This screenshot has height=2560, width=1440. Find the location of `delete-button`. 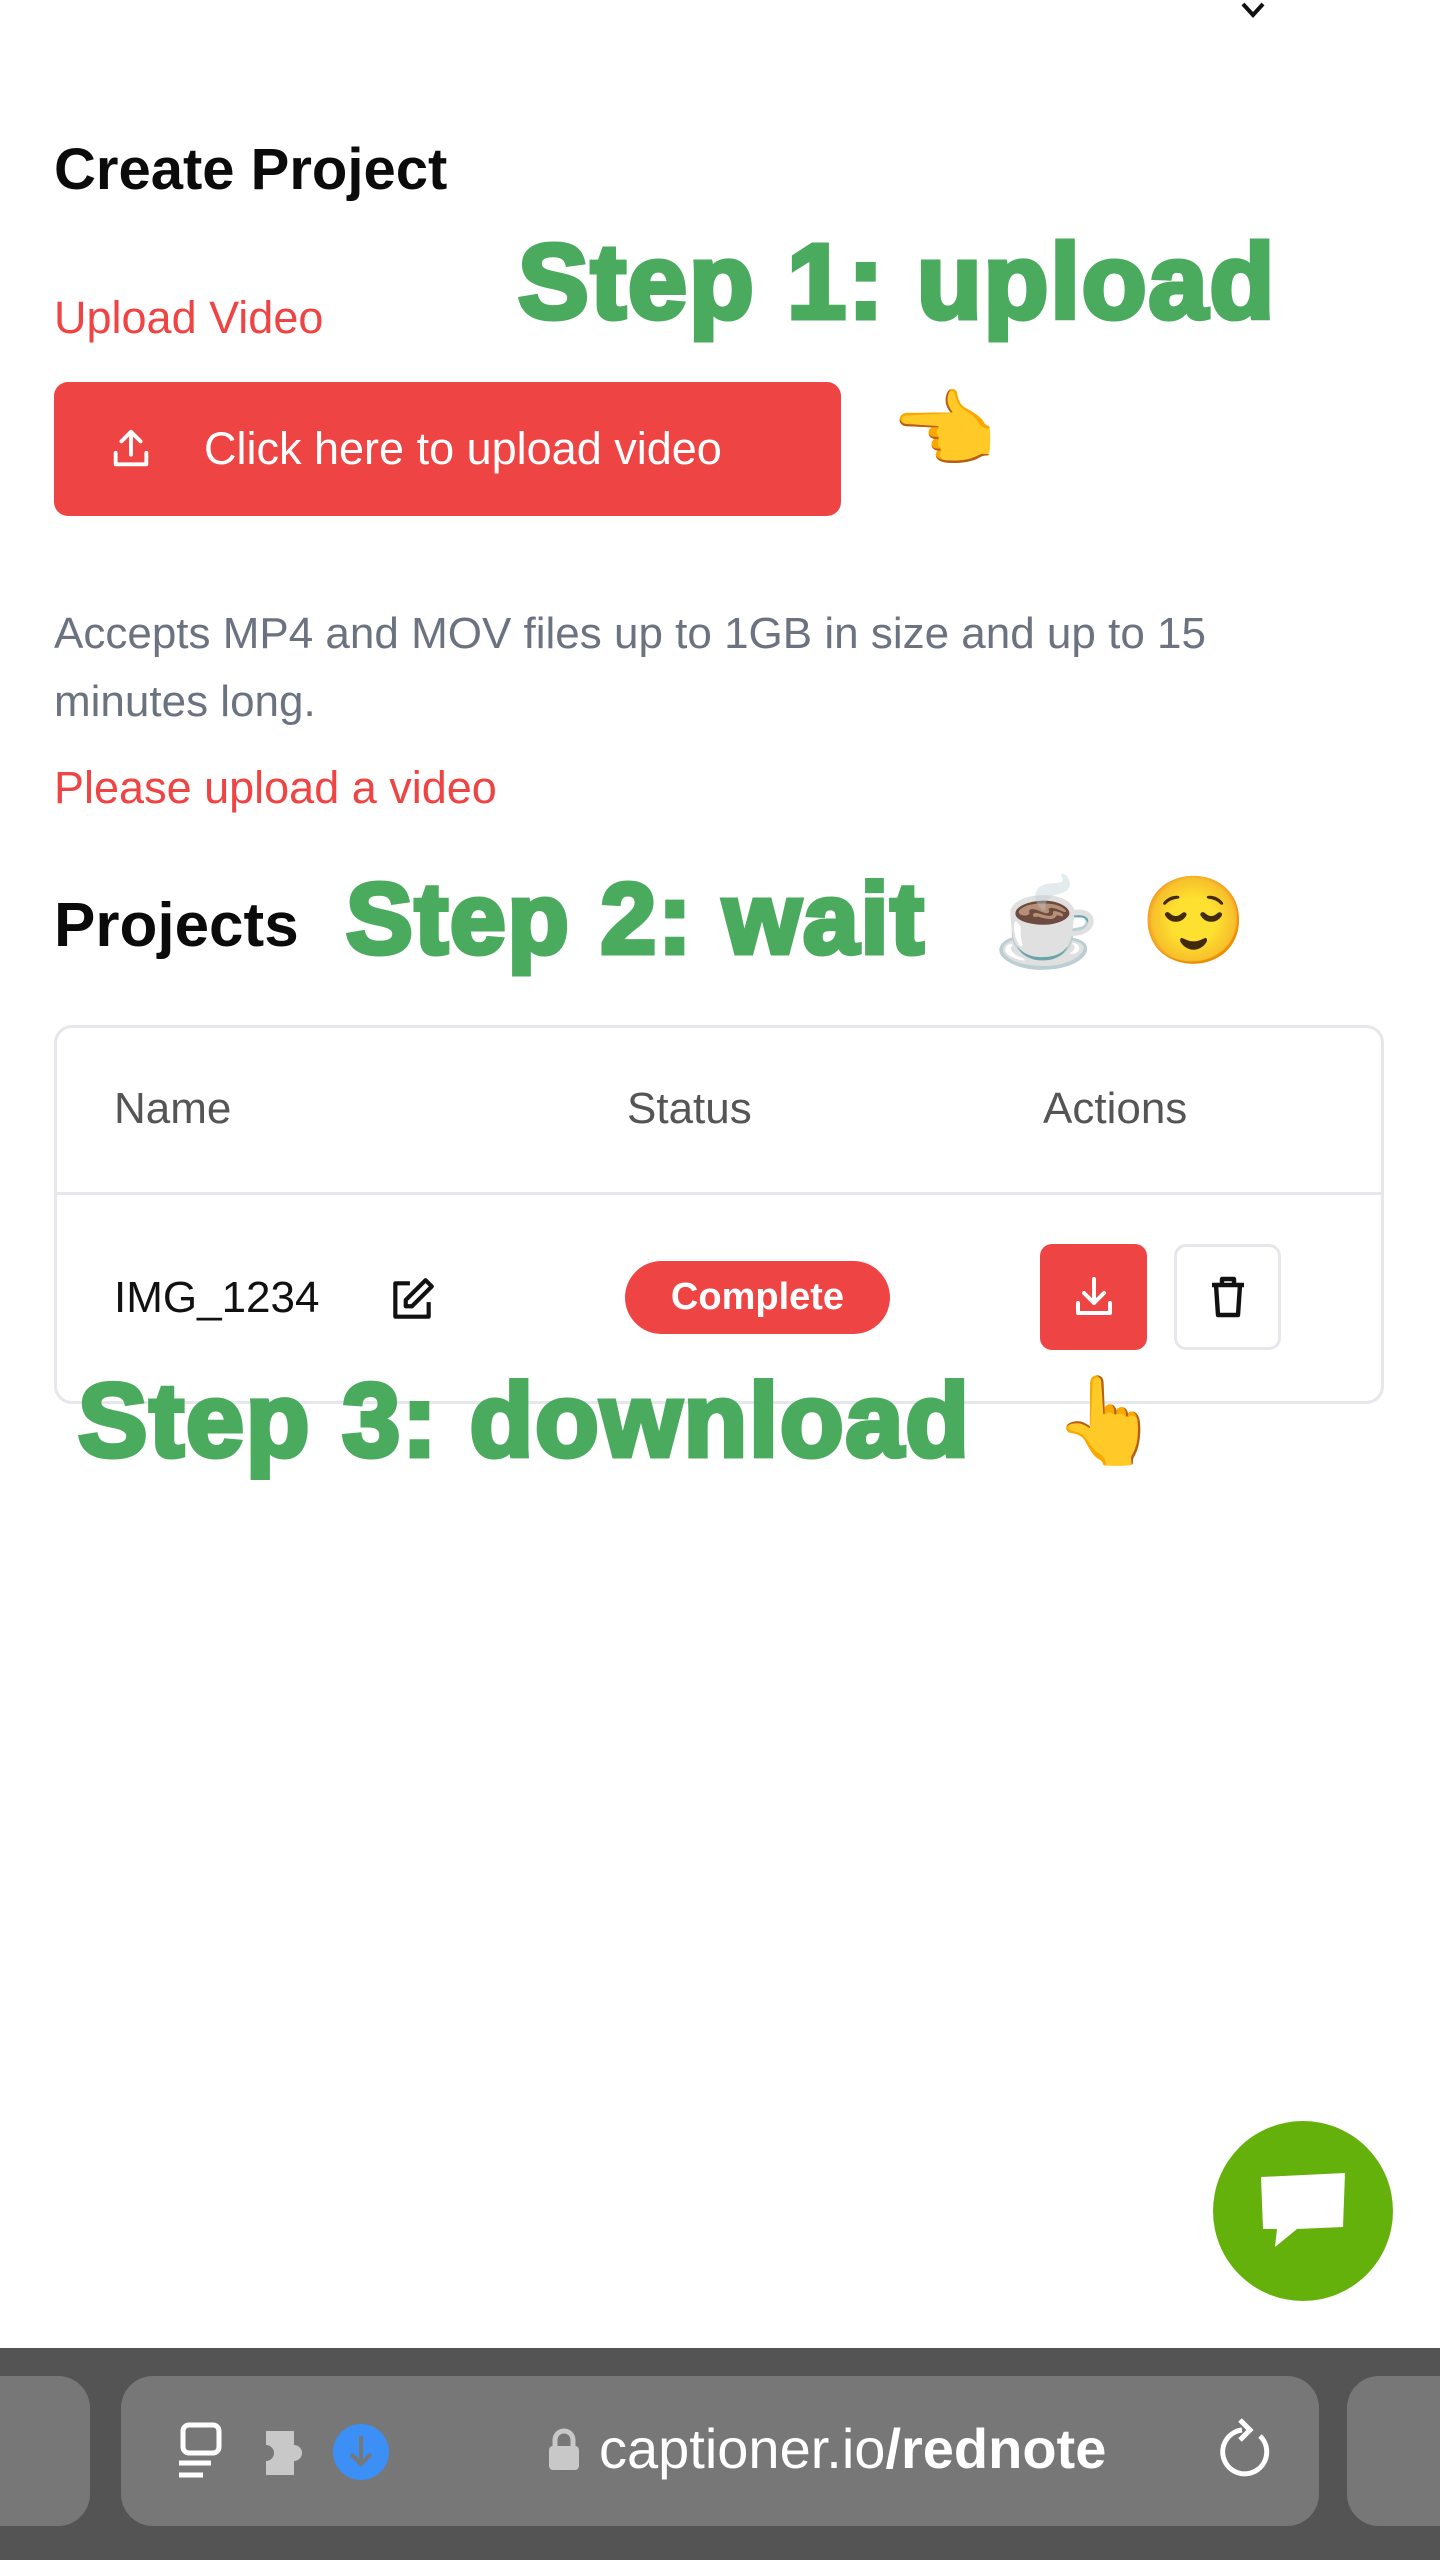

delete-button is located at coordinates (1227, 1297).